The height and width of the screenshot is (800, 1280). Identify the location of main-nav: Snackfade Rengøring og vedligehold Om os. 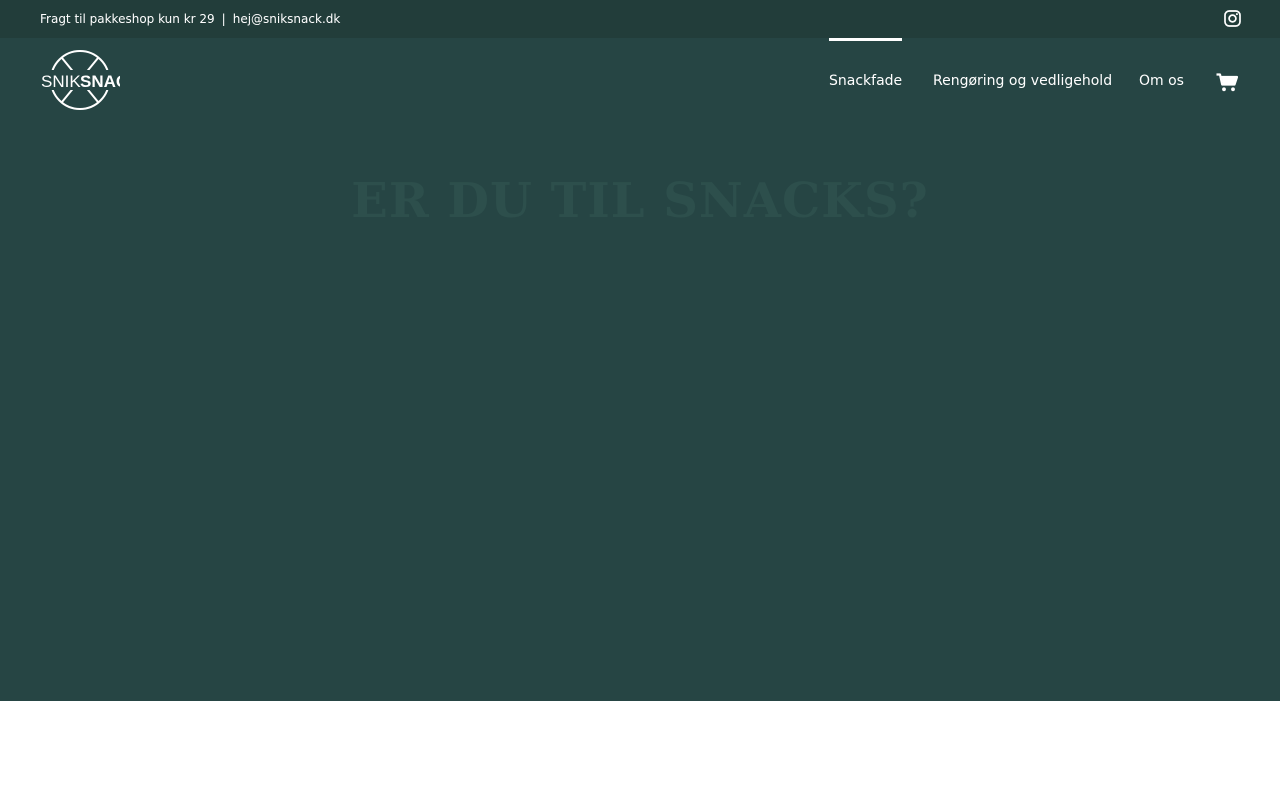
(640, 81).